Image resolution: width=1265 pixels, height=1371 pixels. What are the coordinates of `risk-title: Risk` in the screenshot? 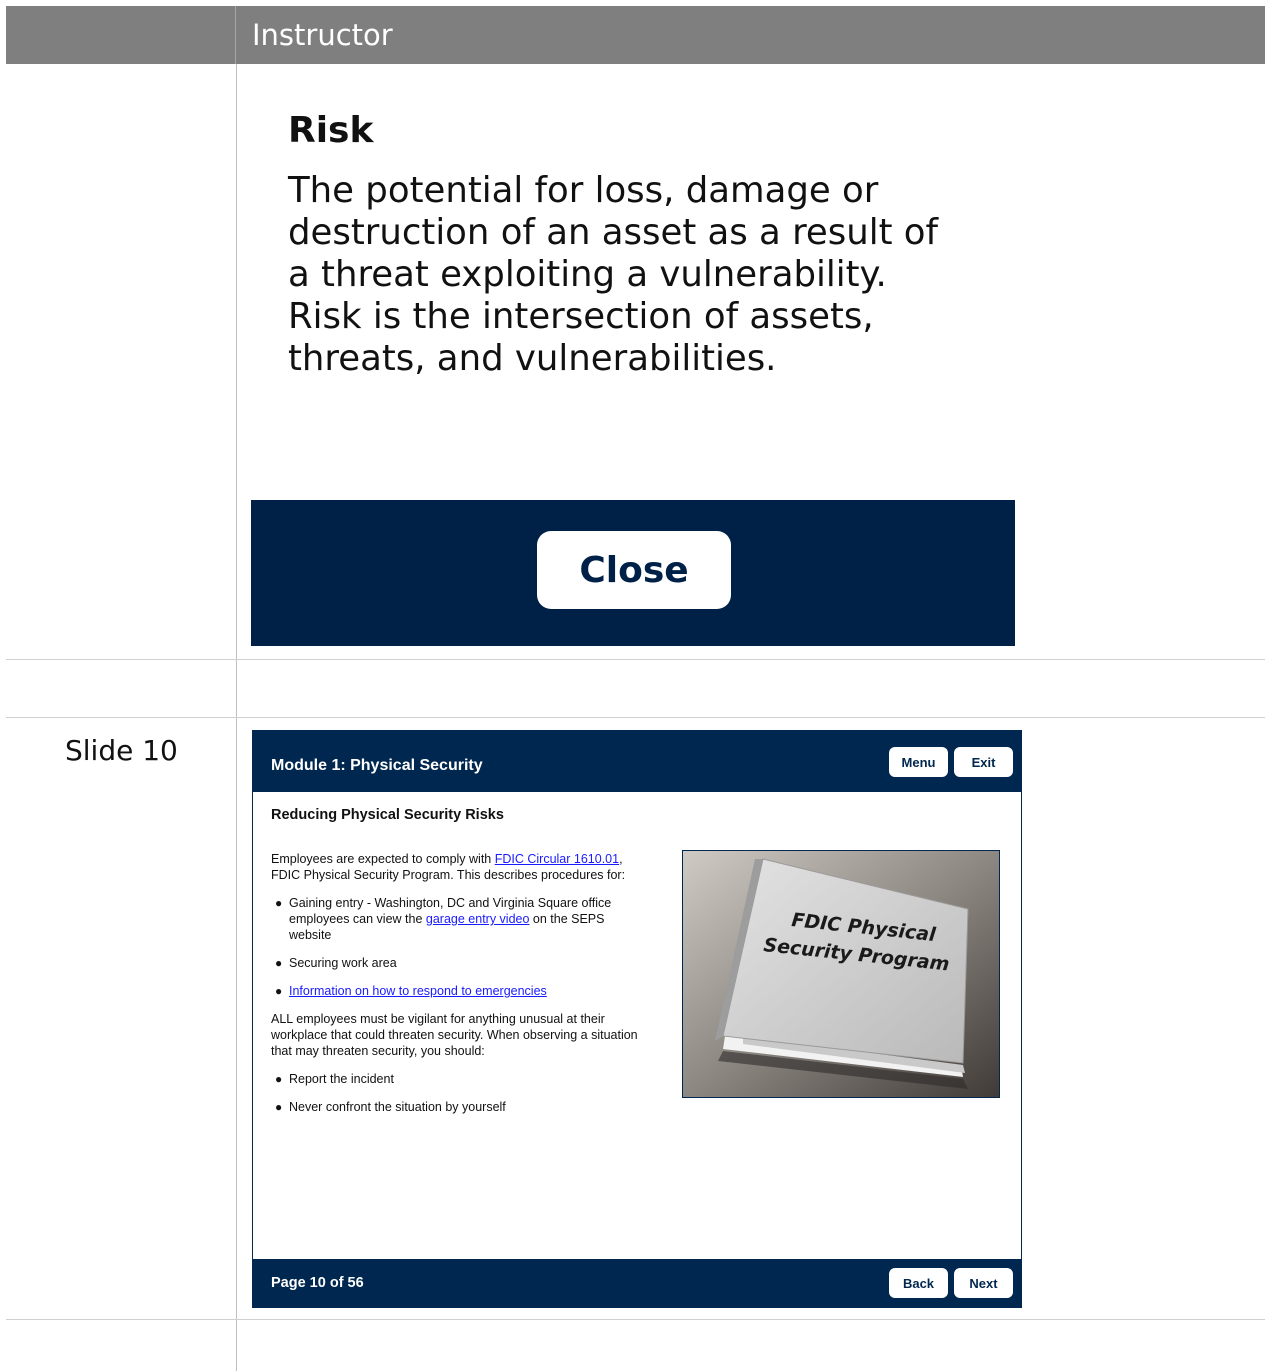 It's located at (331, 130).